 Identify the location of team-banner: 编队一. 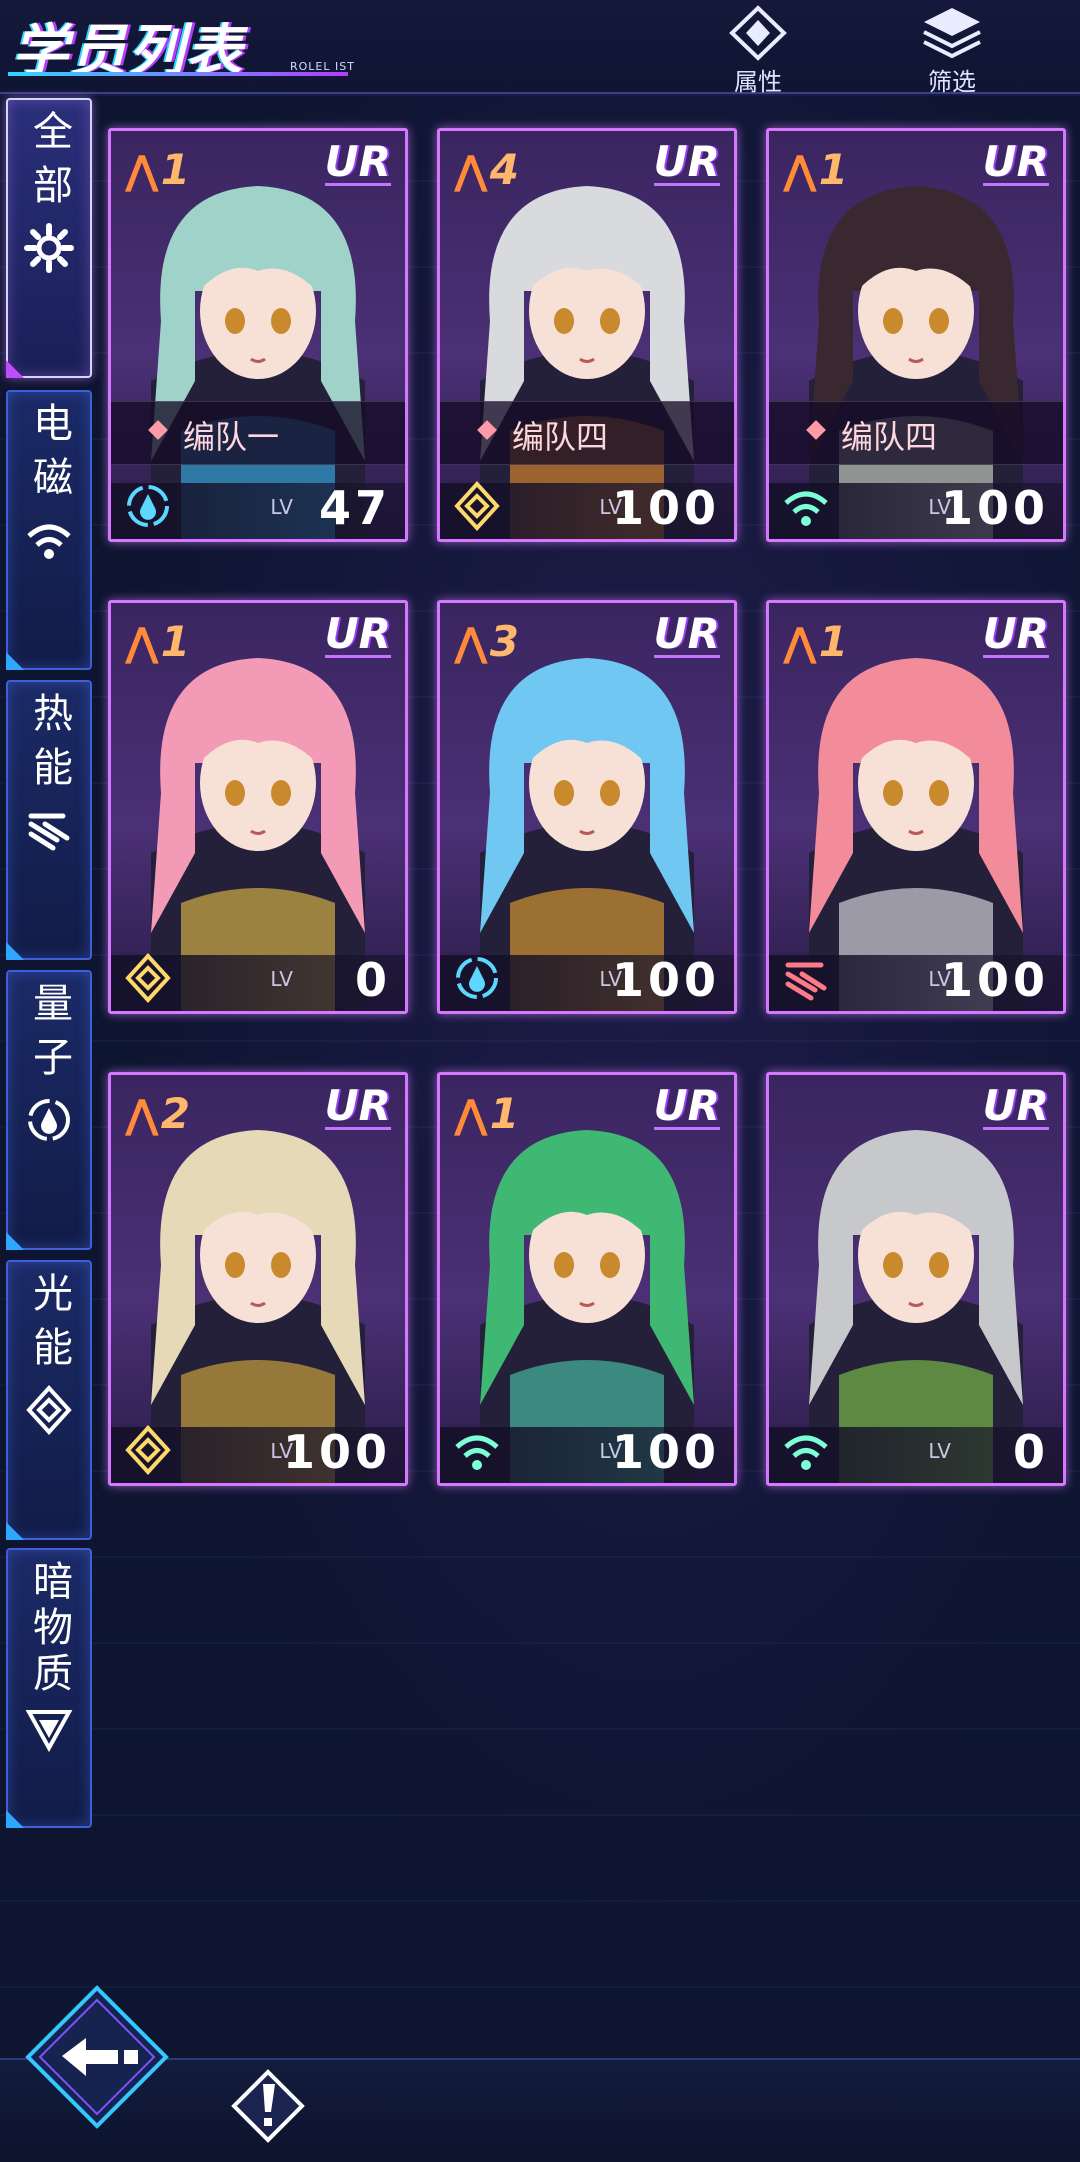
(258, 433).